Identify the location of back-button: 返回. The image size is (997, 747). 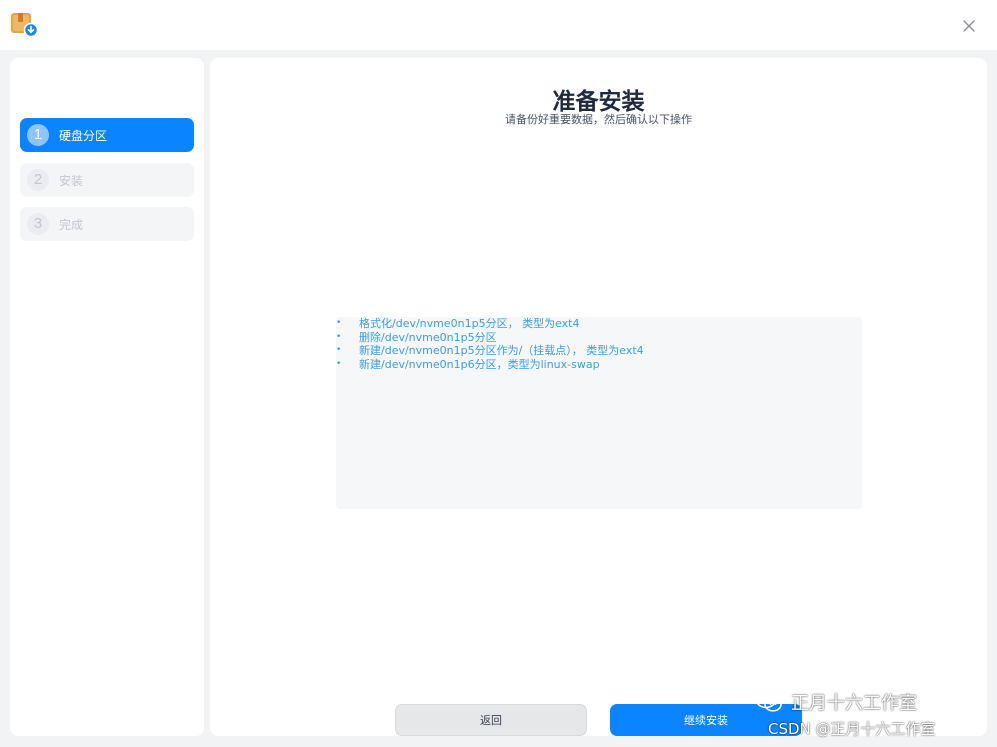
(491, 720).